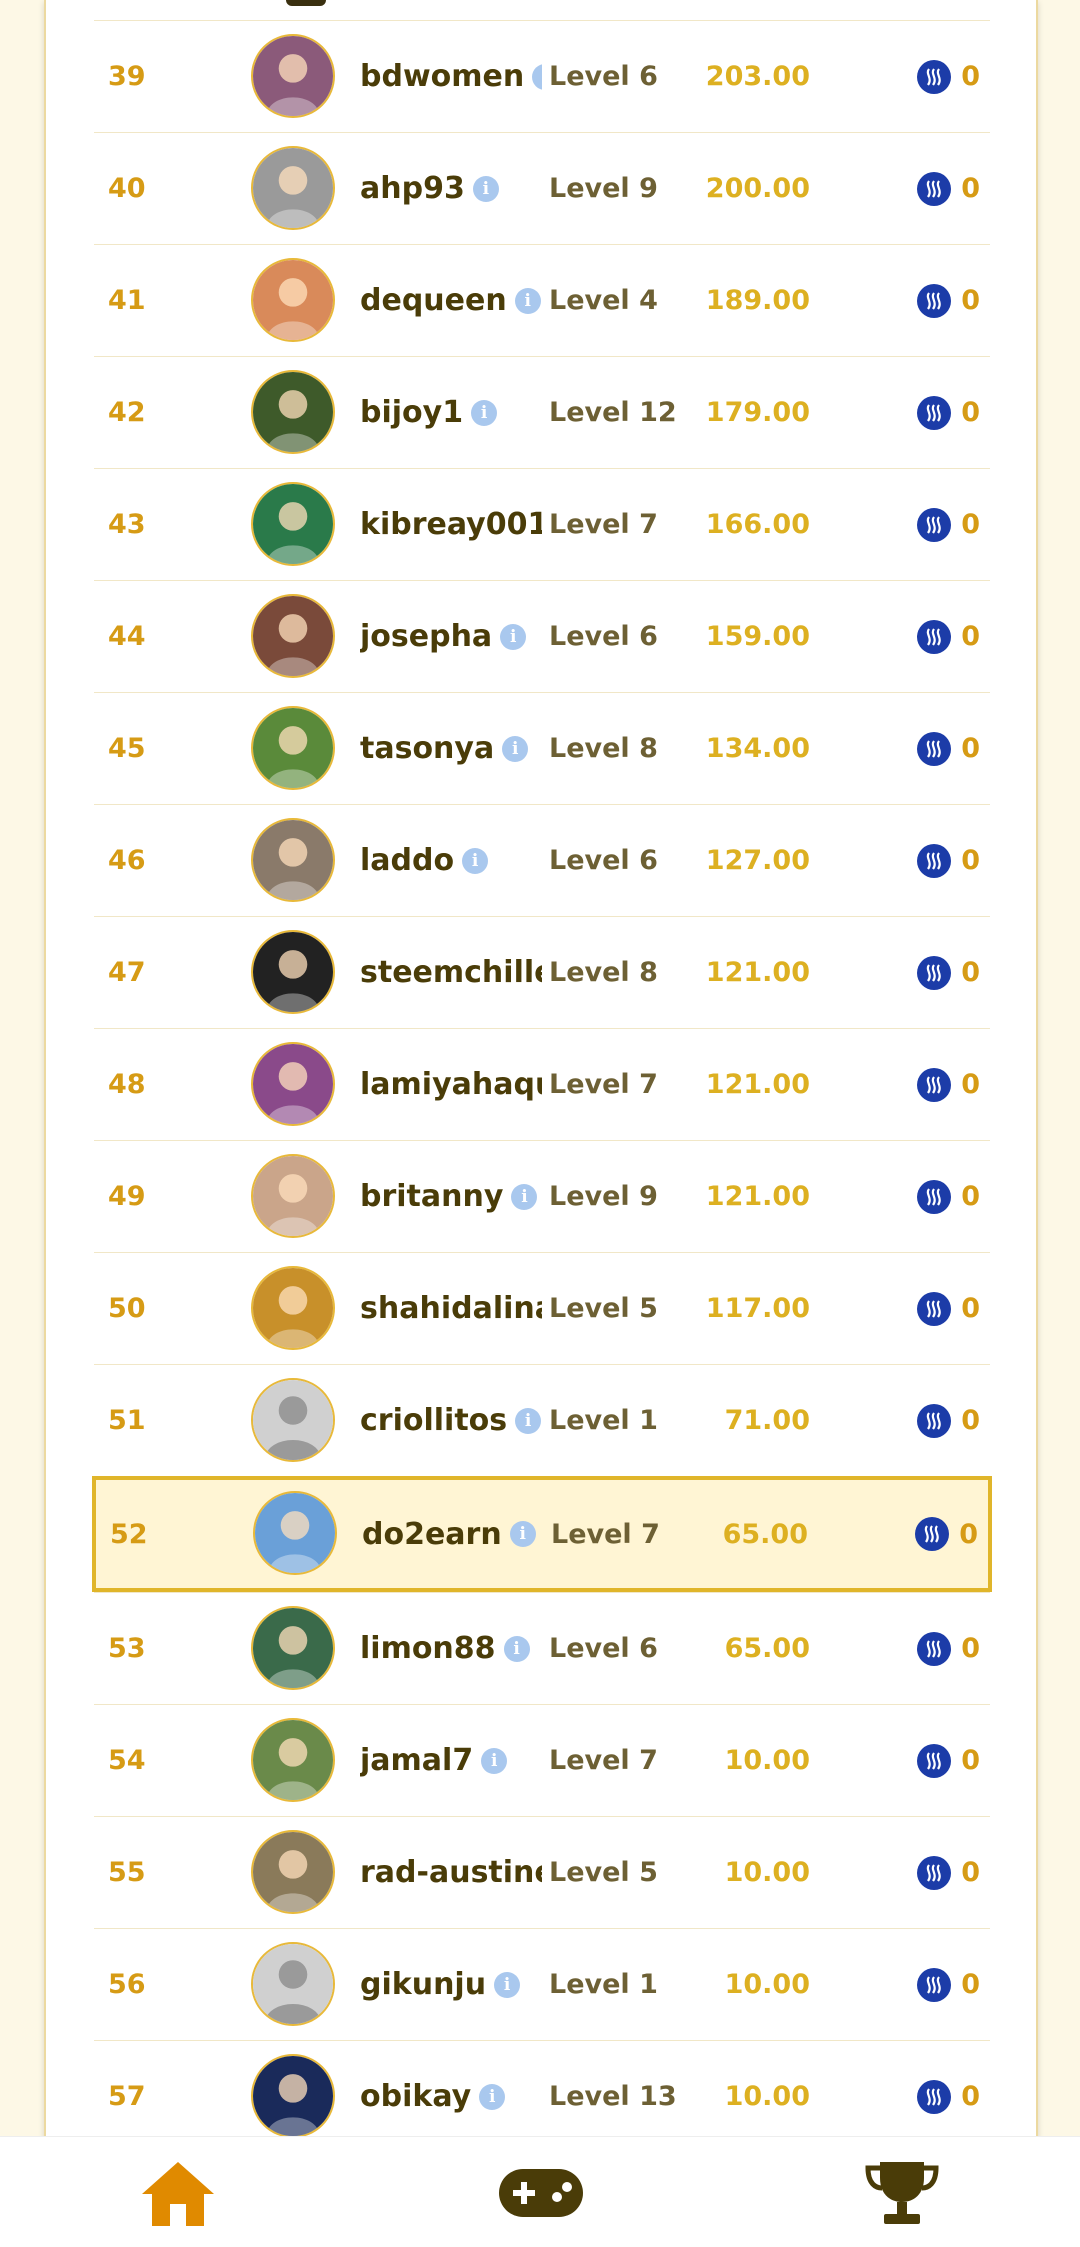  Describe the element at coordinates (431, 1196) in the screenshot. I see `username: britanny` at that location.